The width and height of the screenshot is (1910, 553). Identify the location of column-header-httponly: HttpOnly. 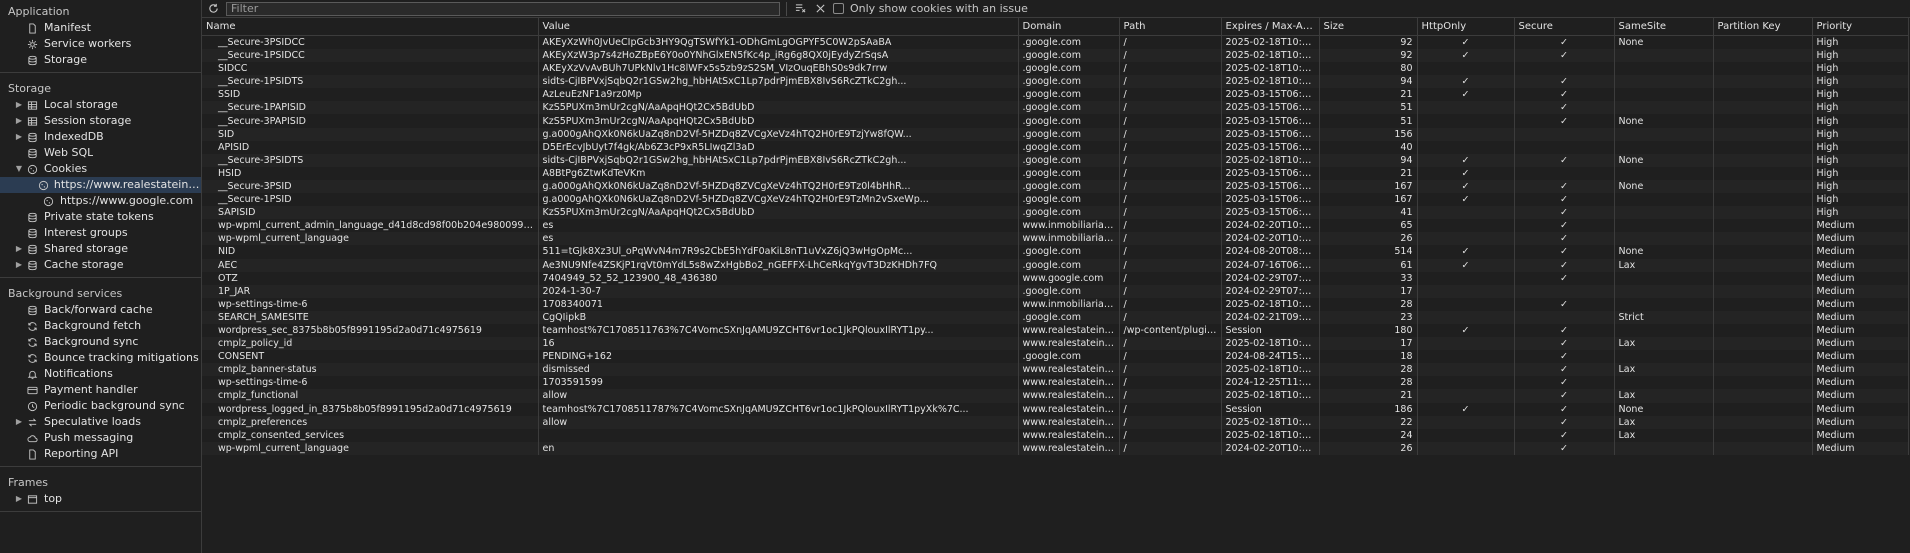
(1466, 27).